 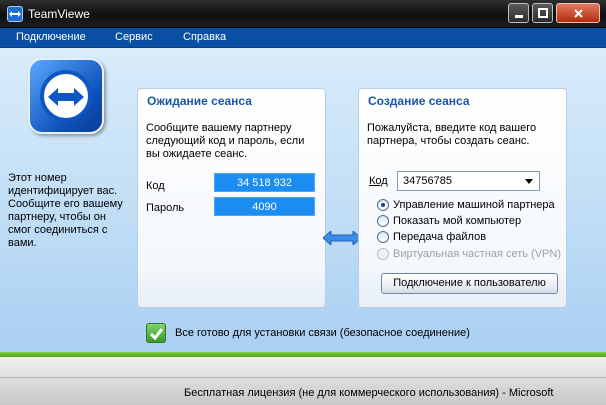 What do you see at coordinates (66, 96) in the screenshot?
I see `teamviewer-logo-icon` at bounding box center [66, 96].